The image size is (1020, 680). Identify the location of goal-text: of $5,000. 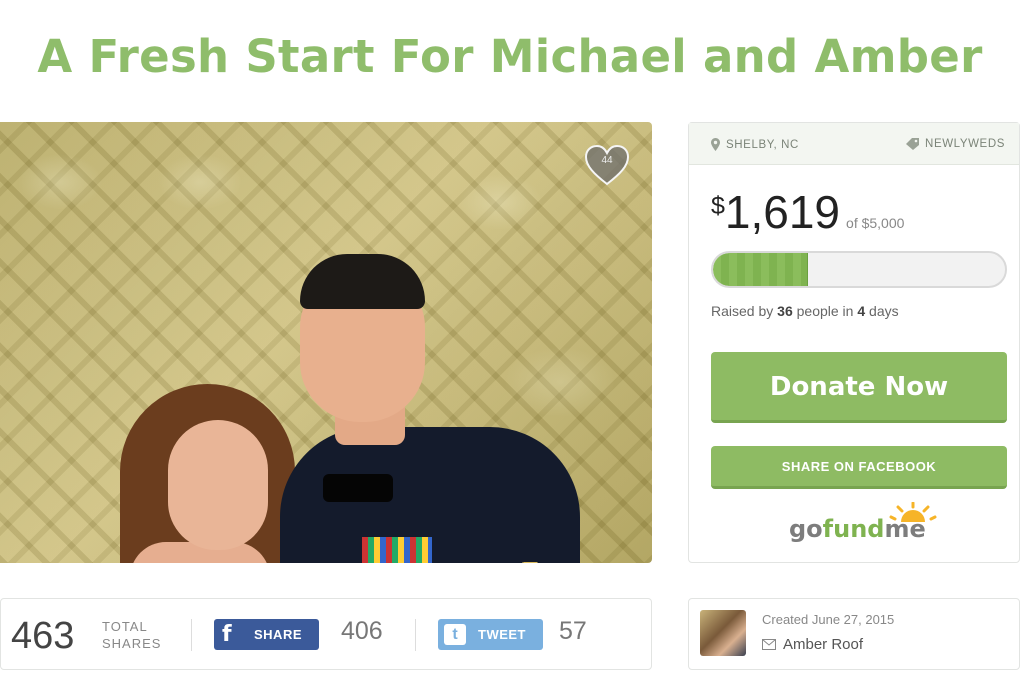
(875, 223).